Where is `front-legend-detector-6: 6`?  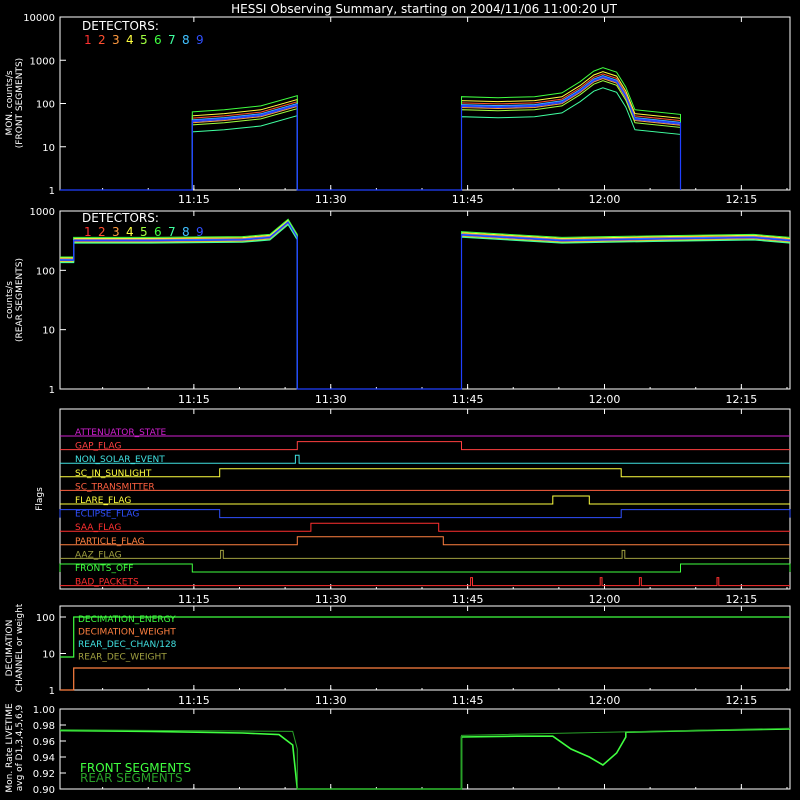
front-legend-detector-6: 6 is located at coordinates (158, 40).